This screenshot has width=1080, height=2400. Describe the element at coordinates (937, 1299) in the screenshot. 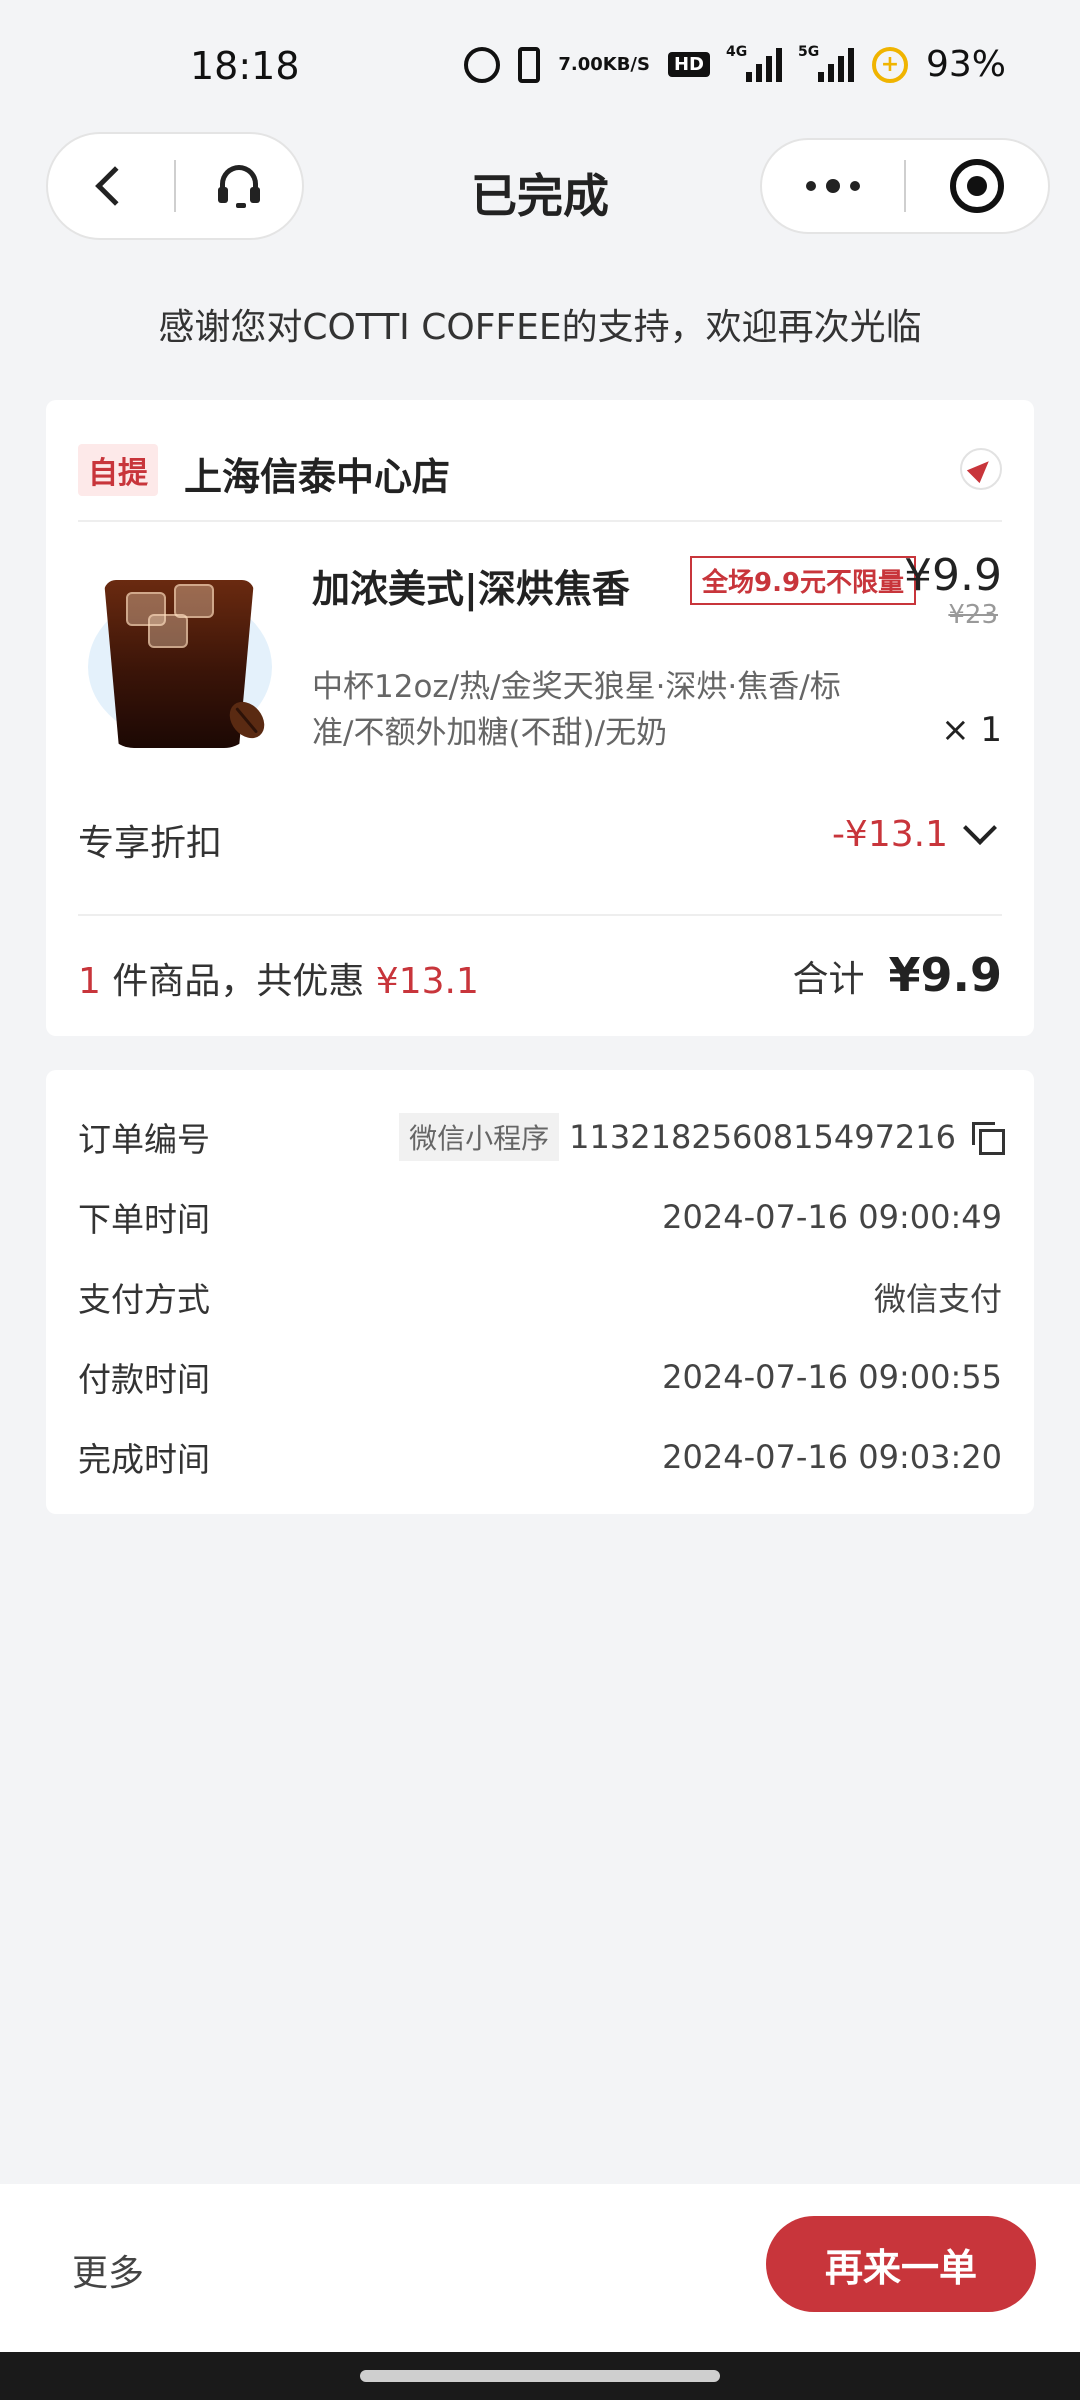

I see `pay-method: 微信支付` at that location.